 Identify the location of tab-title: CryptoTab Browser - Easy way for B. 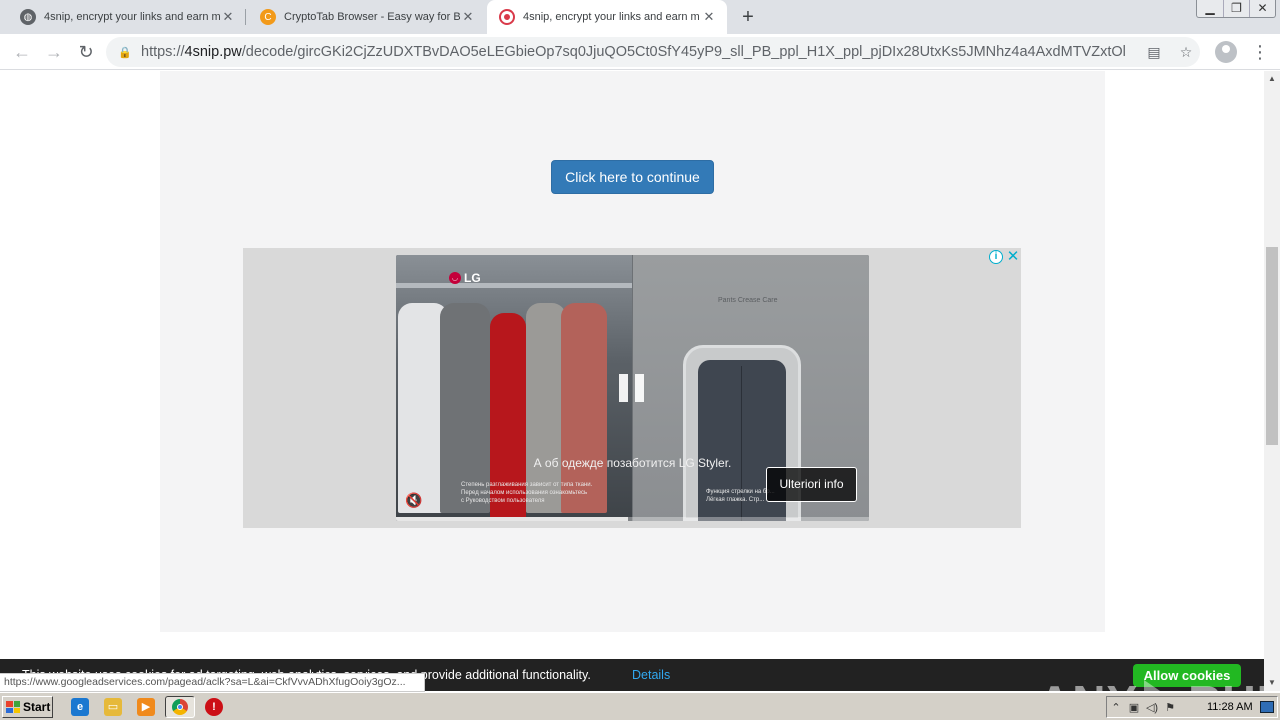
(372, 17).